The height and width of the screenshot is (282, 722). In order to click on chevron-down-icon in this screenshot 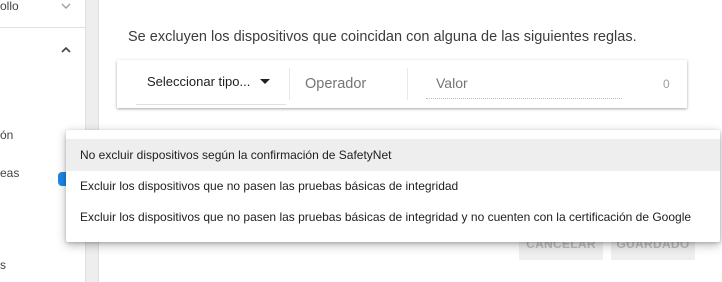, I will do `click(66, 6)`.